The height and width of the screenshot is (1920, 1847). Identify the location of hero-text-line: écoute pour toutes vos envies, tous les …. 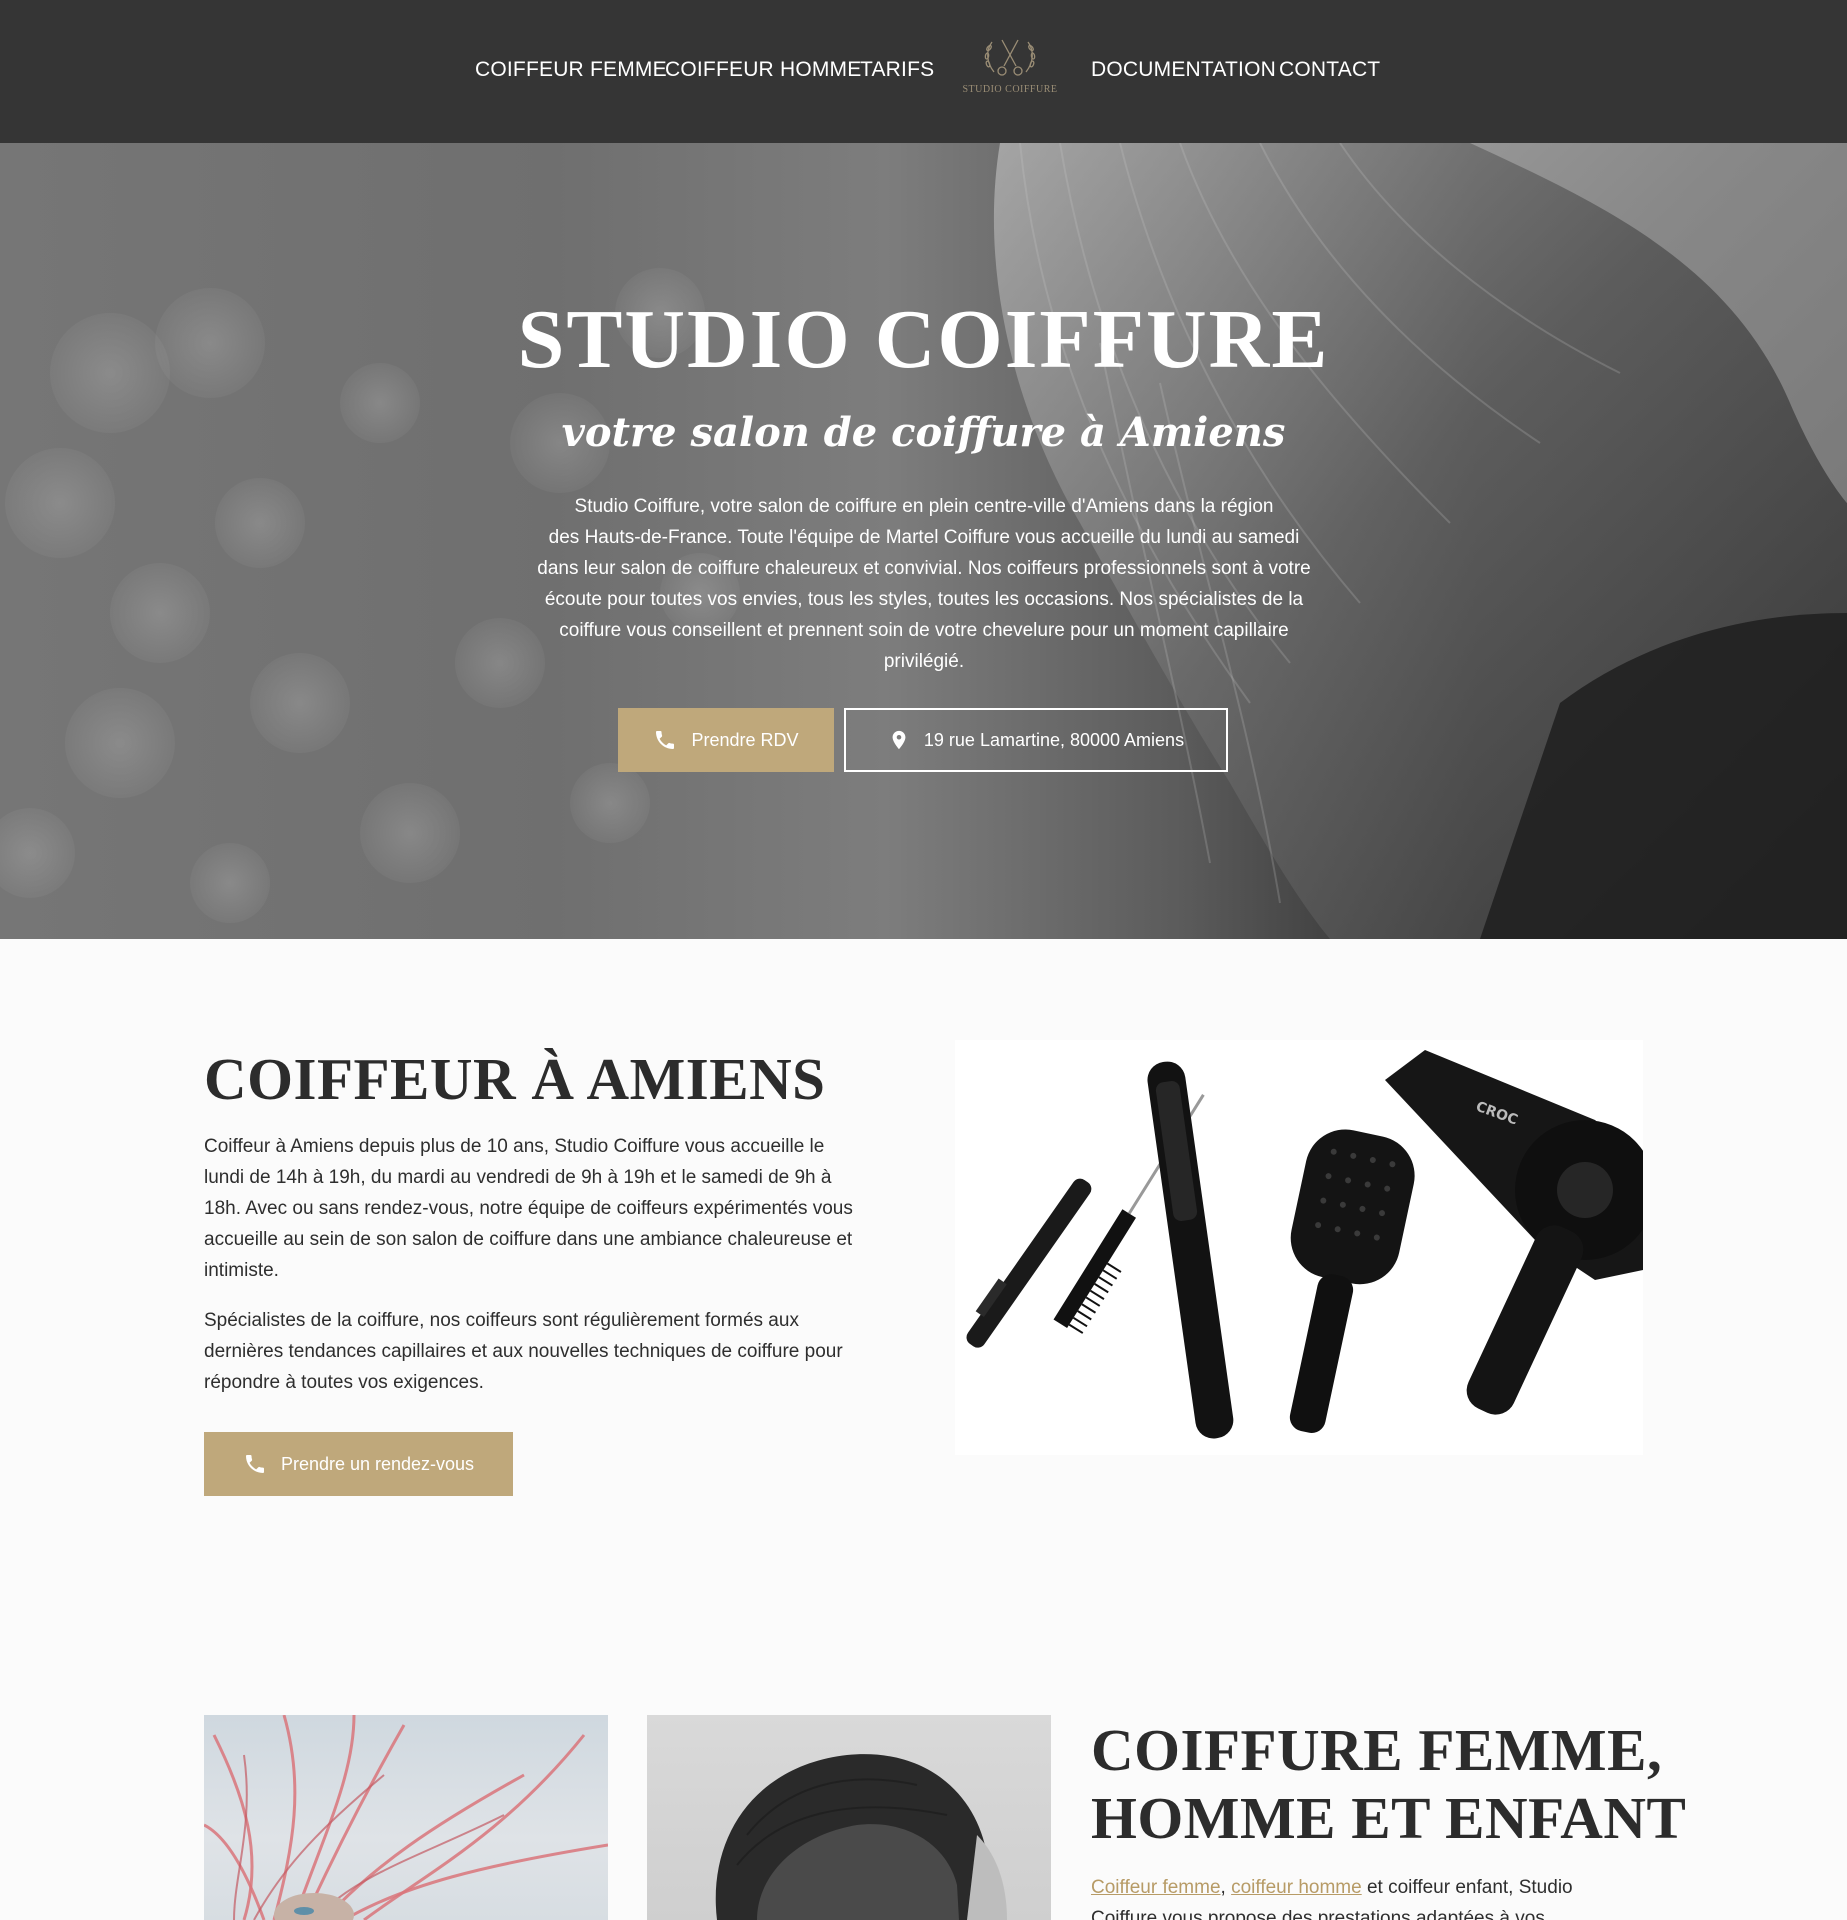
(924, 599).